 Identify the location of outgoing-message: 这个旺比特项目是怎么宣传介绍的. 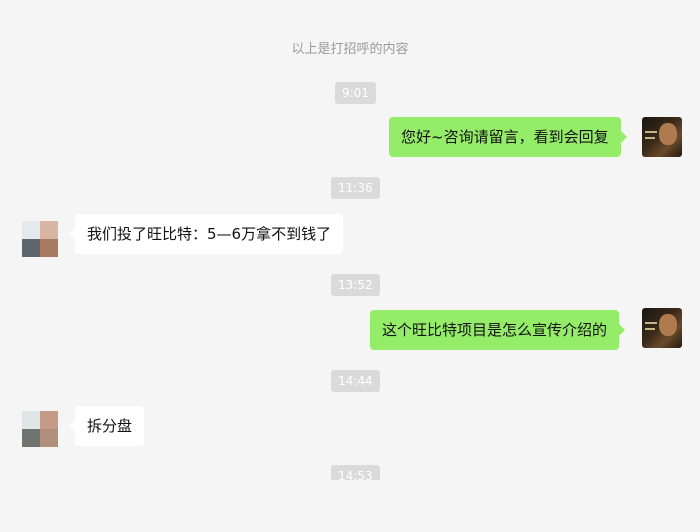
(498, 330).